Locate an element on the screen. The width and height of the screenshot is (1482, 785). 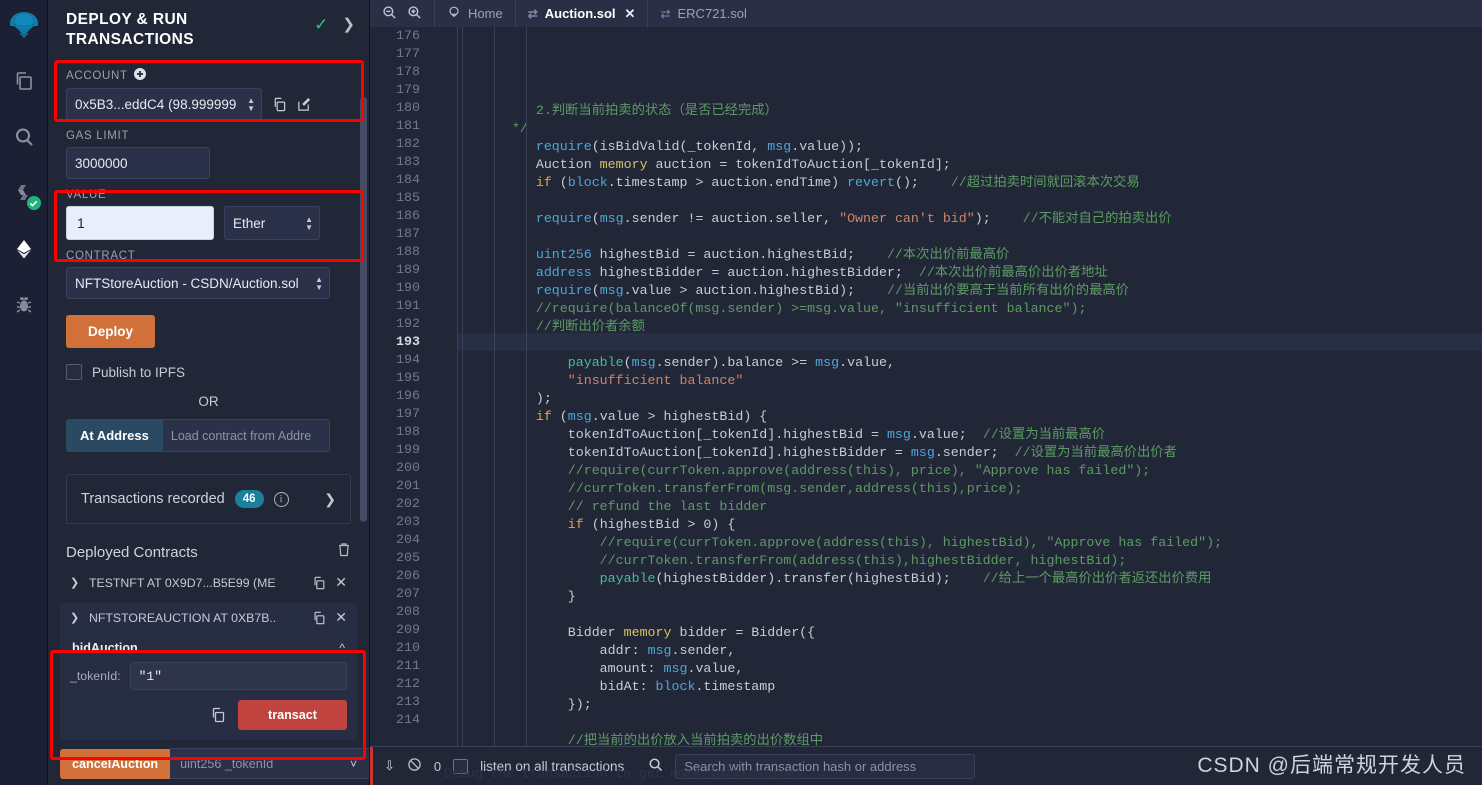
line-number: 177 is located at coordinates (408, 53).